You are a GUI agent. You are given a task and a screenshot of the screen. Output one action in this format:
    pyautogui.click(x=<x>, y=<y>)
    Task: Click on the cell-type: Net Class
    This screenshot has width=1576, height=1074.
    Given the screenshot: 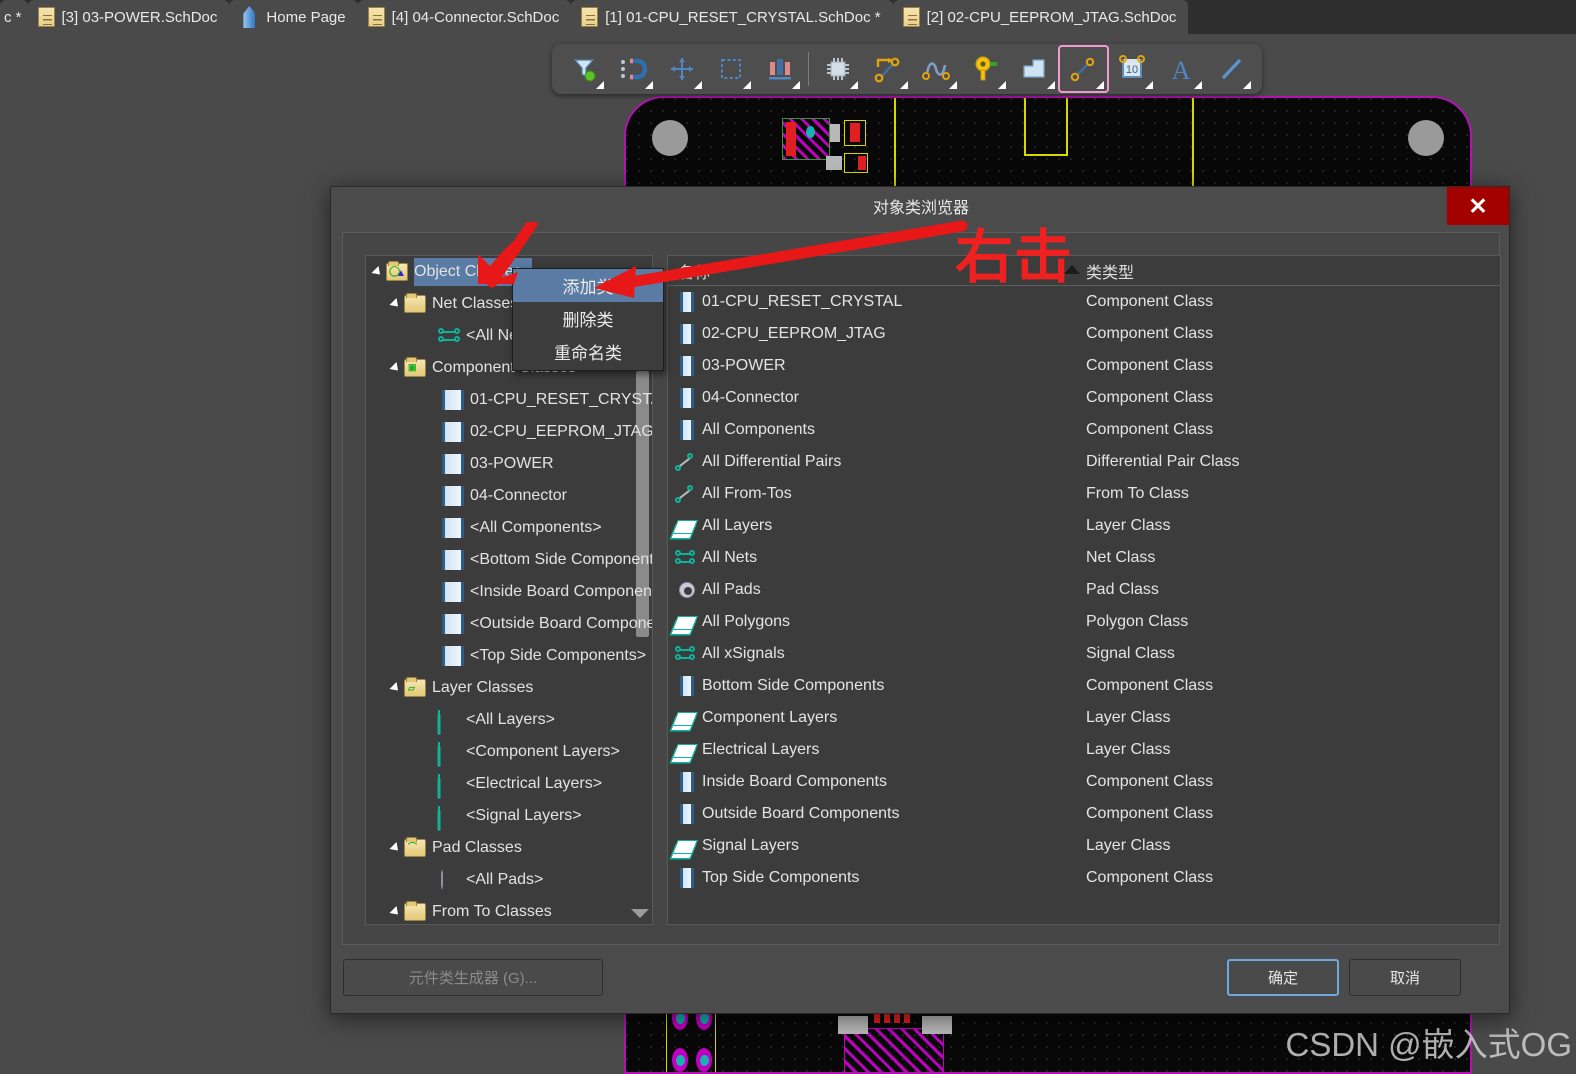 What is the action you would take?
    pyautogui.click(x=1121, y=557)
    